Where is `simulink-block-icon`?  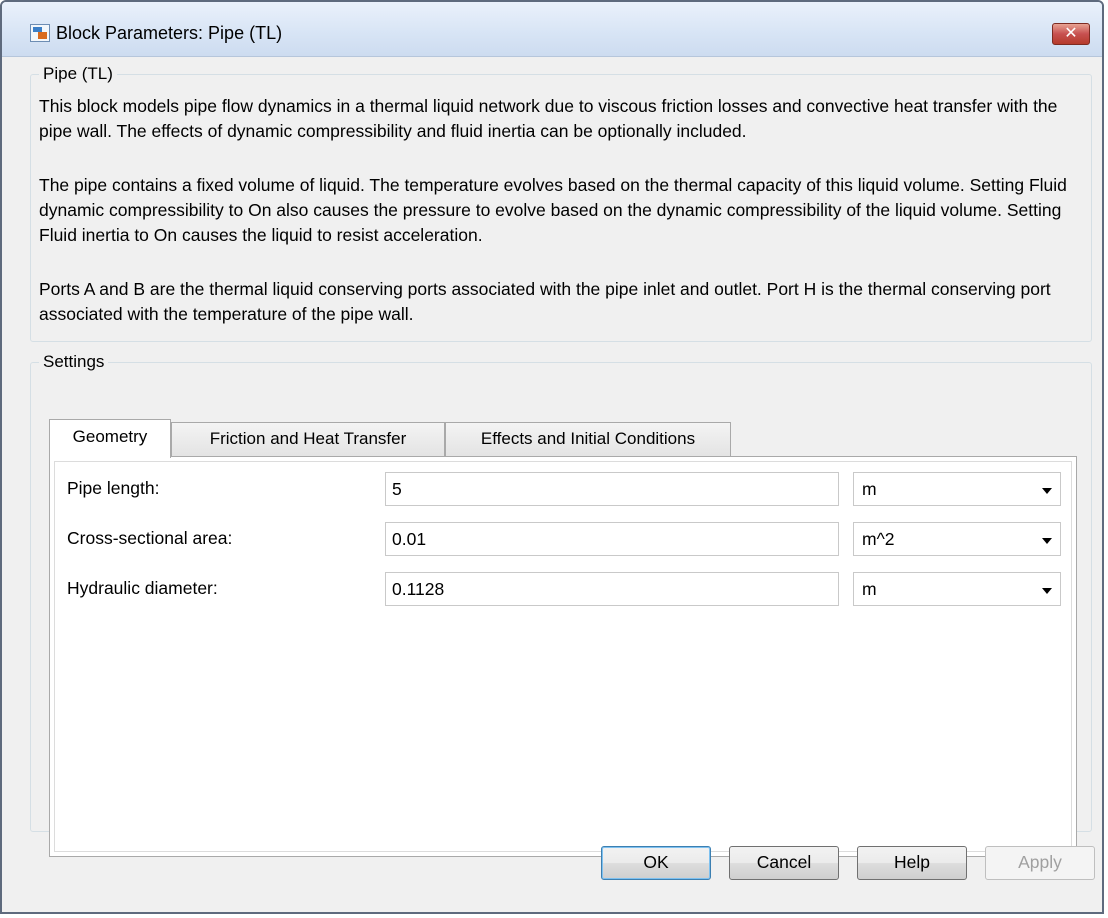 simulink-block-icon is located at coordinates (40, 33).